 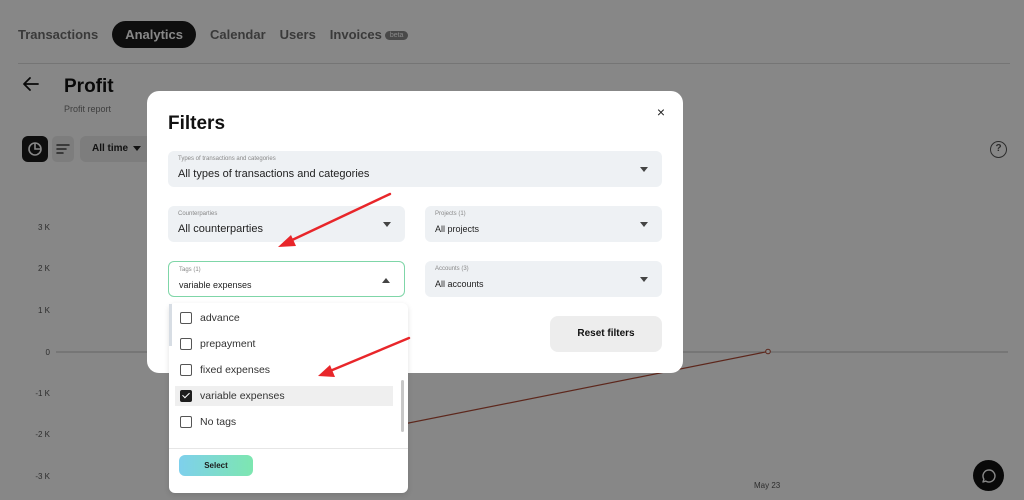 What do you see at coordinates (386, 280) in the screenshot?
I see `caret-up-icon` at bounding box center [386, 280].